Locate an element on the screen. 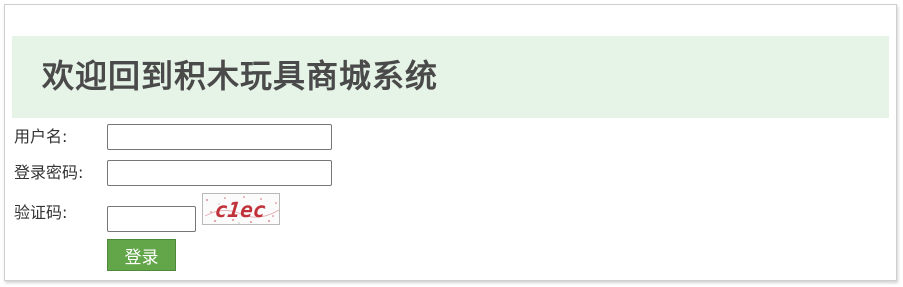 The width and height of the screenshot is (903, 287). captcha-image: c1ec is located at coordinates (241, 209).